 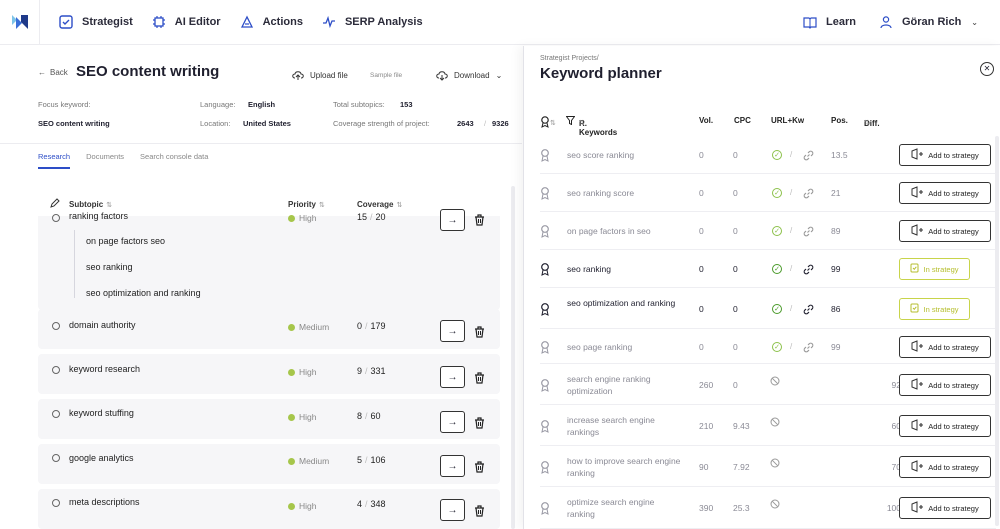 What do you see at coordinates (768, 269) in the screenshot?
I see `keyword-row: seo ranking 0 0 ✓ / 99 In strategy` at bounding box center [768, 269].